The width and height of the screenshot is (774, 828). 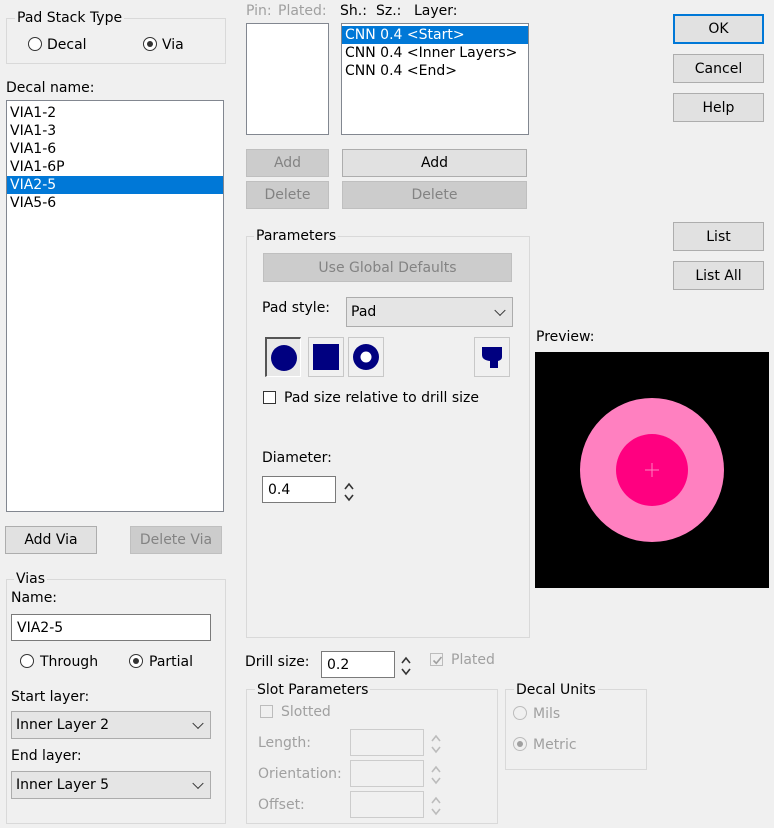 I want to click on checkmark-icon, so click(x=437, y=660).